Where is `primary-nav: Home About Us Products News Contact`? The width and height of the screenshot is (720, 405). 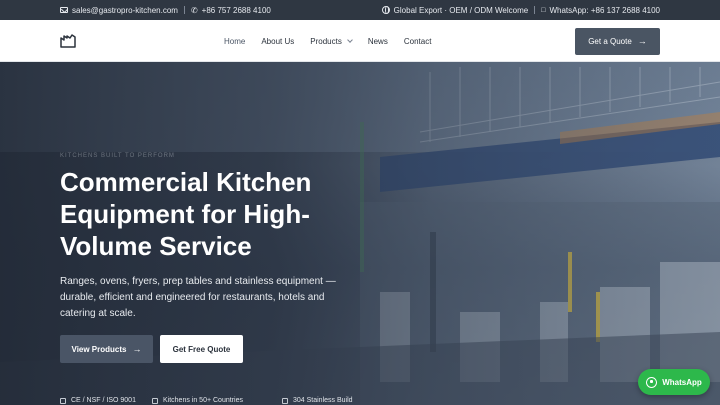
primary-nav: Home About Us Products News Contact is located at coordinates (327, 41).